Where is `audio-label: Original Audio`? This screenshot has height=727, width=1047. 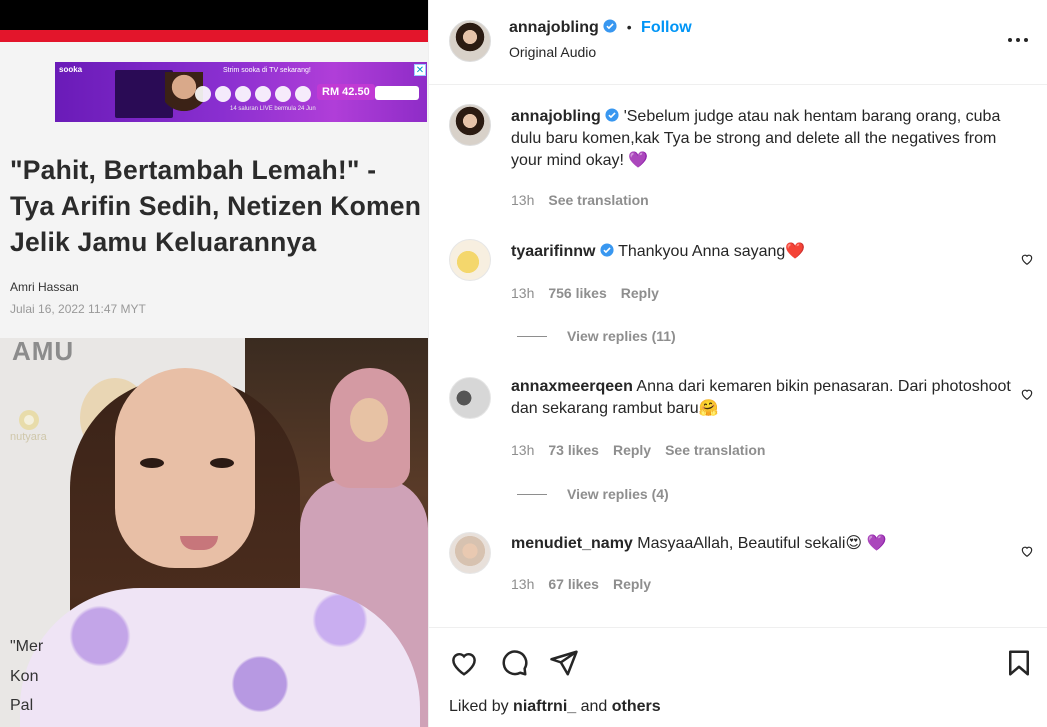 audio-label: Original Audio is located at coordinates (552, 52).